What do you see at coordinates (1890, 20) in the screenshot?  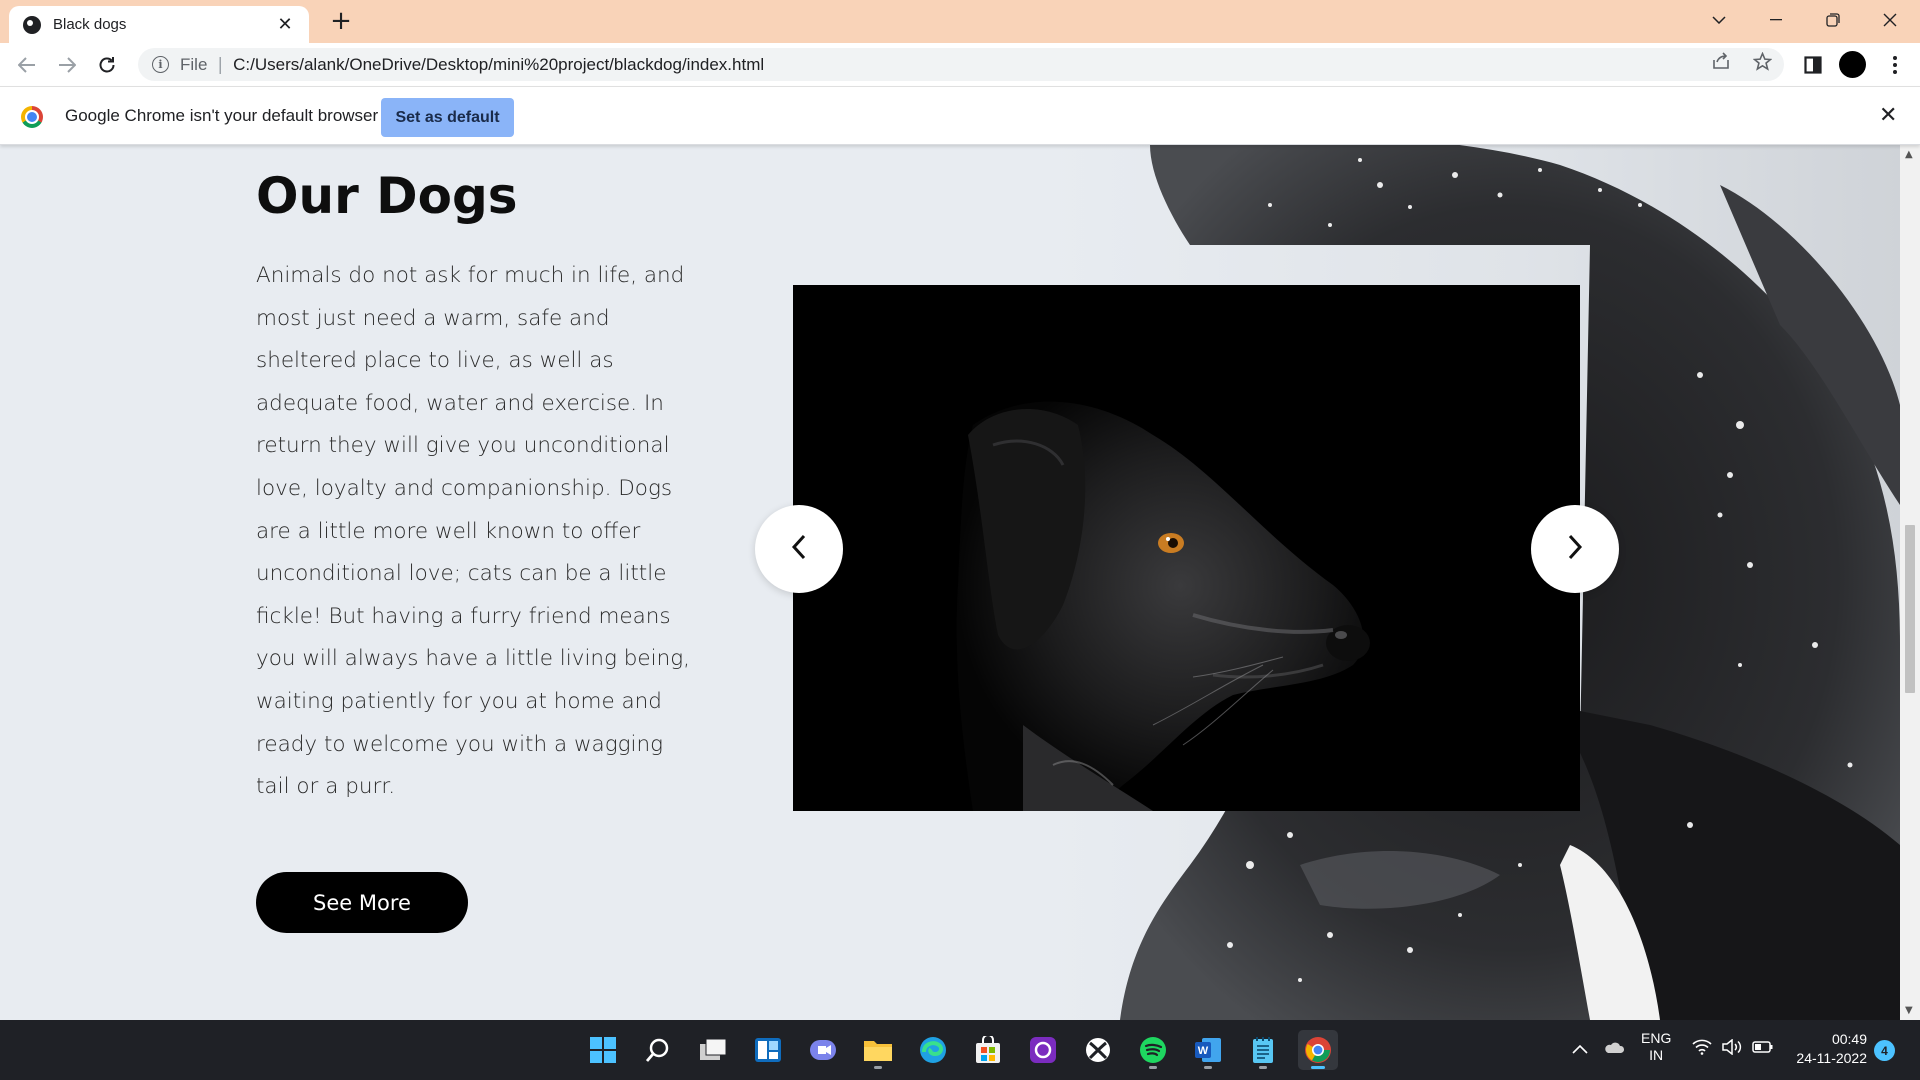 I see `close-icon` at bounding box center [1890, 20].